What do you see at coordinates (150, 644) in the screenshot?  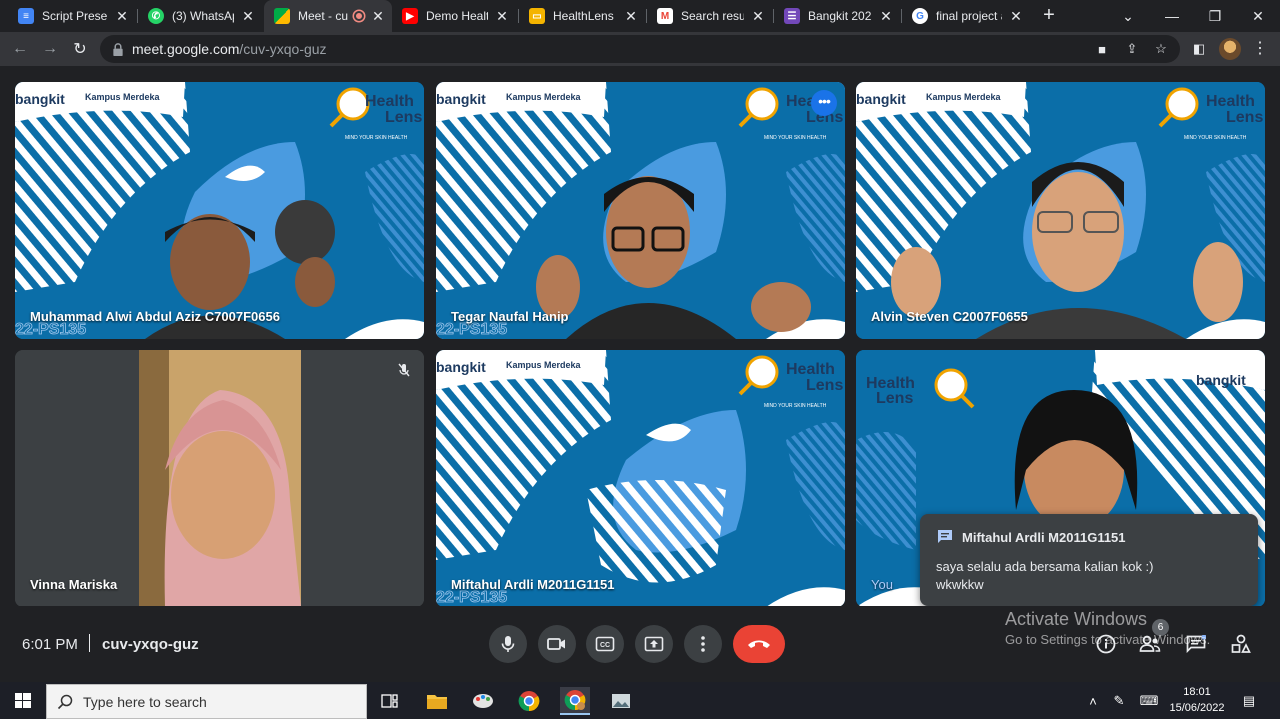 I see `meeting-code: cuv-yxqo-guz` at bounding box center [150, 644].